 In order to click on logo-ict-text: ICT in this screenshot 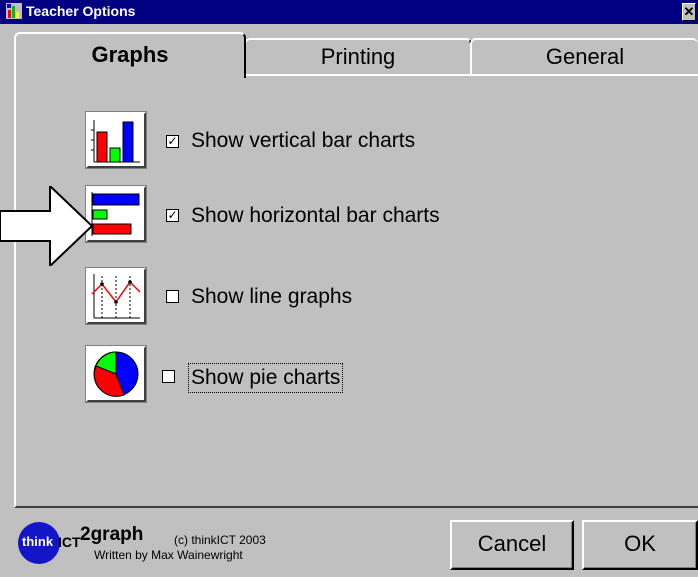, I will do `click(69, 542)`.